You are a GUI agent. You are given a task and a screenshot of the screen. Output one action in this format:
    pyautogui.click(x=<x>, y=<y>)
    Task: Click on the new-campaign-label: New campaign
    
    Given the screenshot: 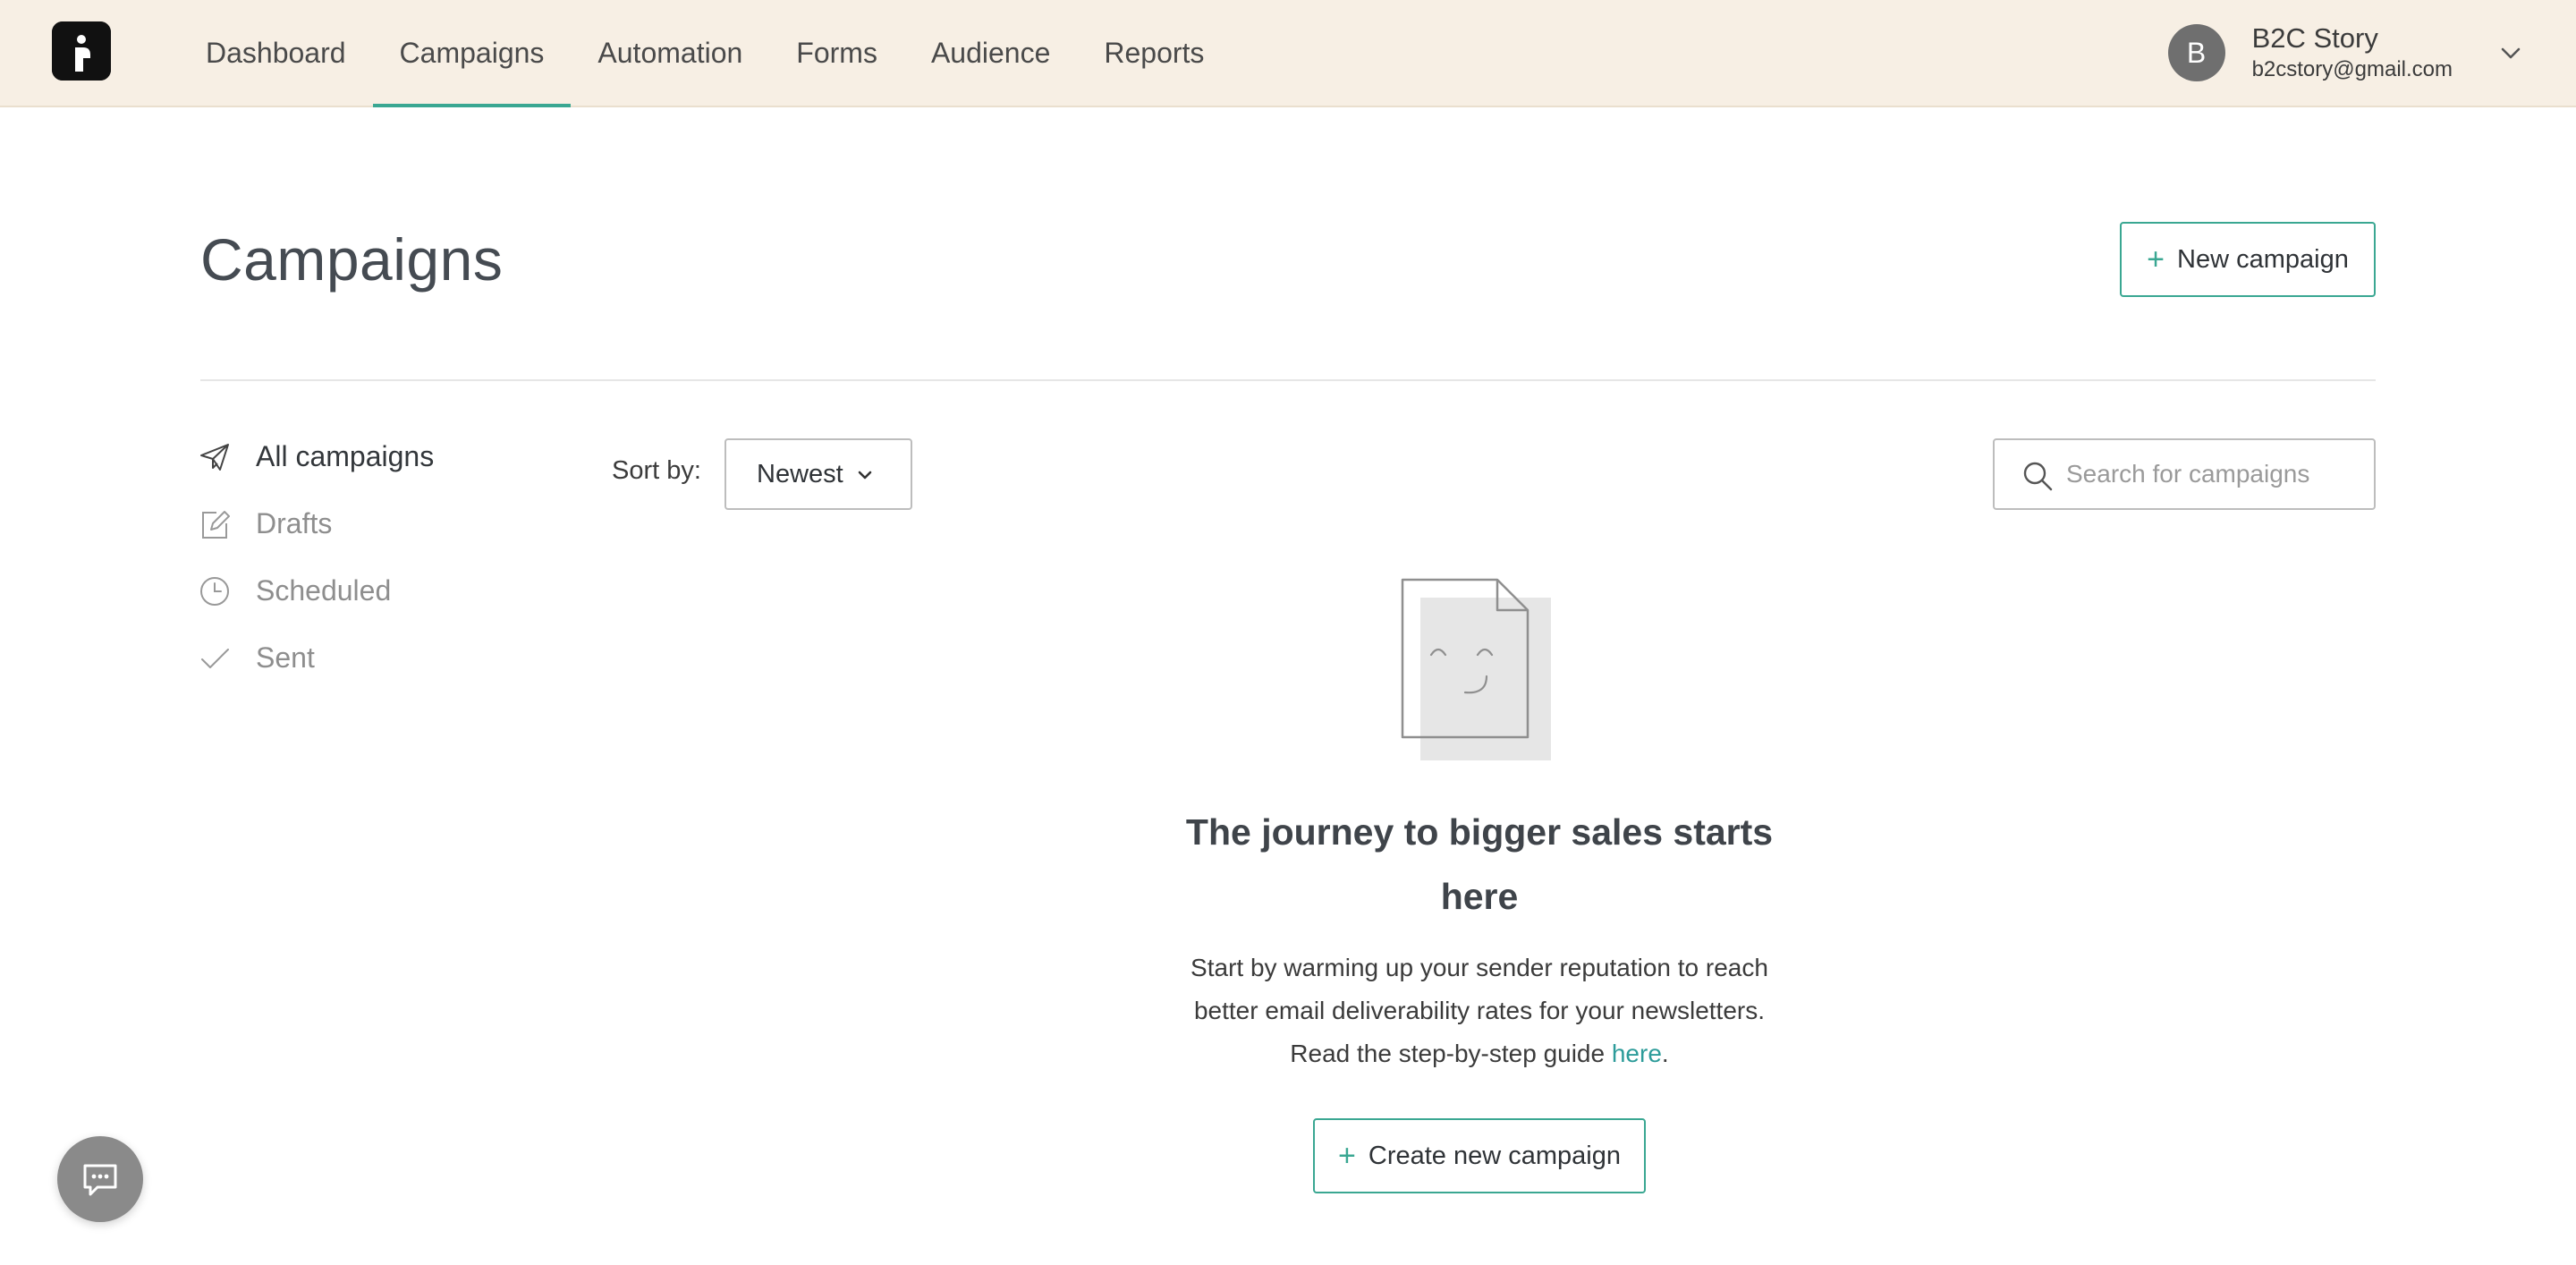 What is the action you would take?
    pyautogui.click(x=2263, y=259)
    